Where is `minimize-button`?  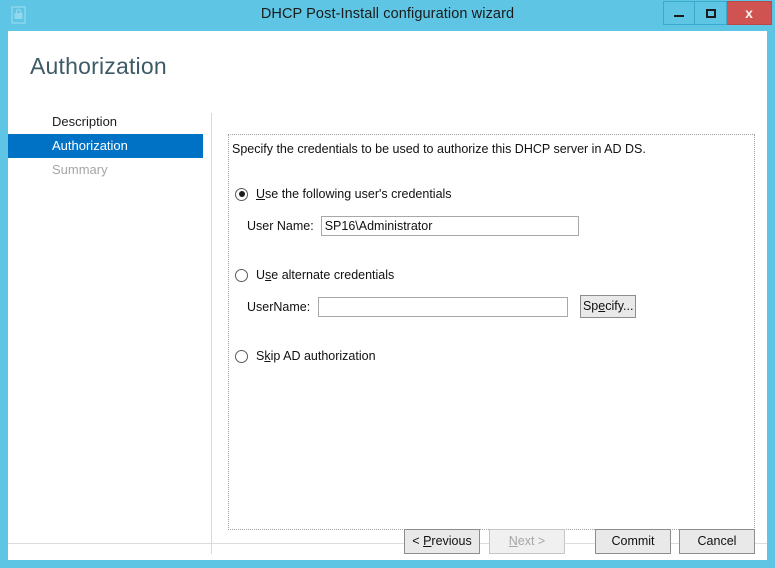 minimize-button is located at coordinates (679, 13).